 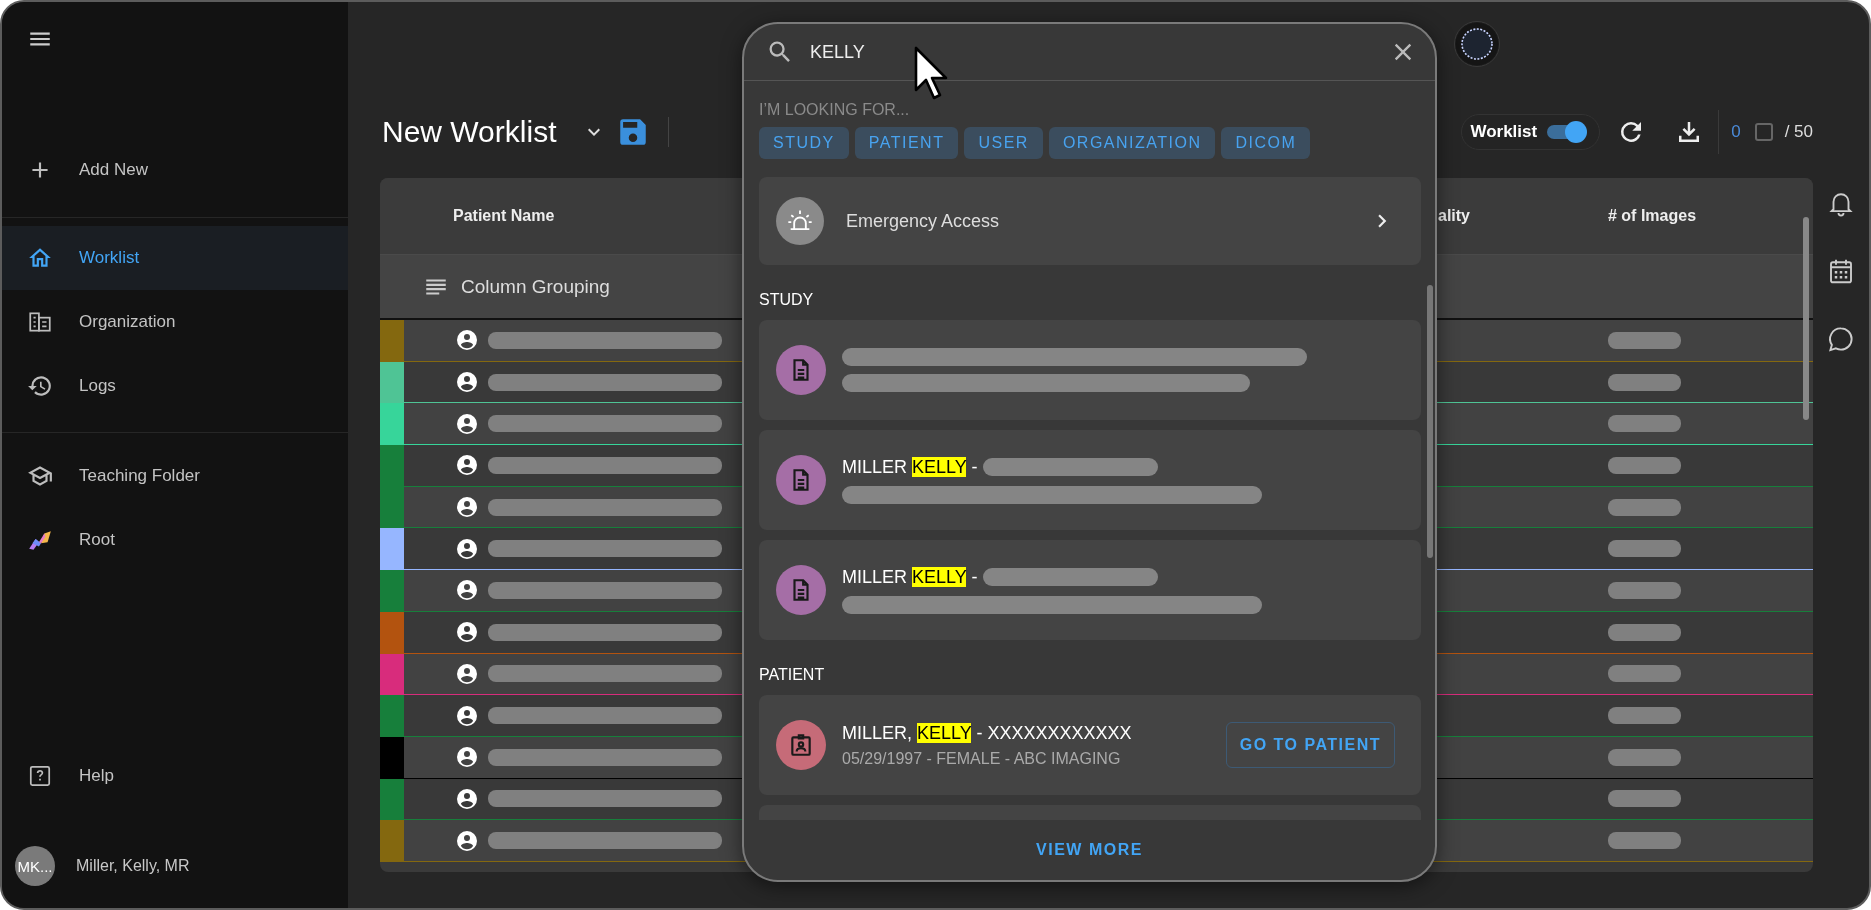 I want to click on selected-count: 0, so click(x=1736, y=132).